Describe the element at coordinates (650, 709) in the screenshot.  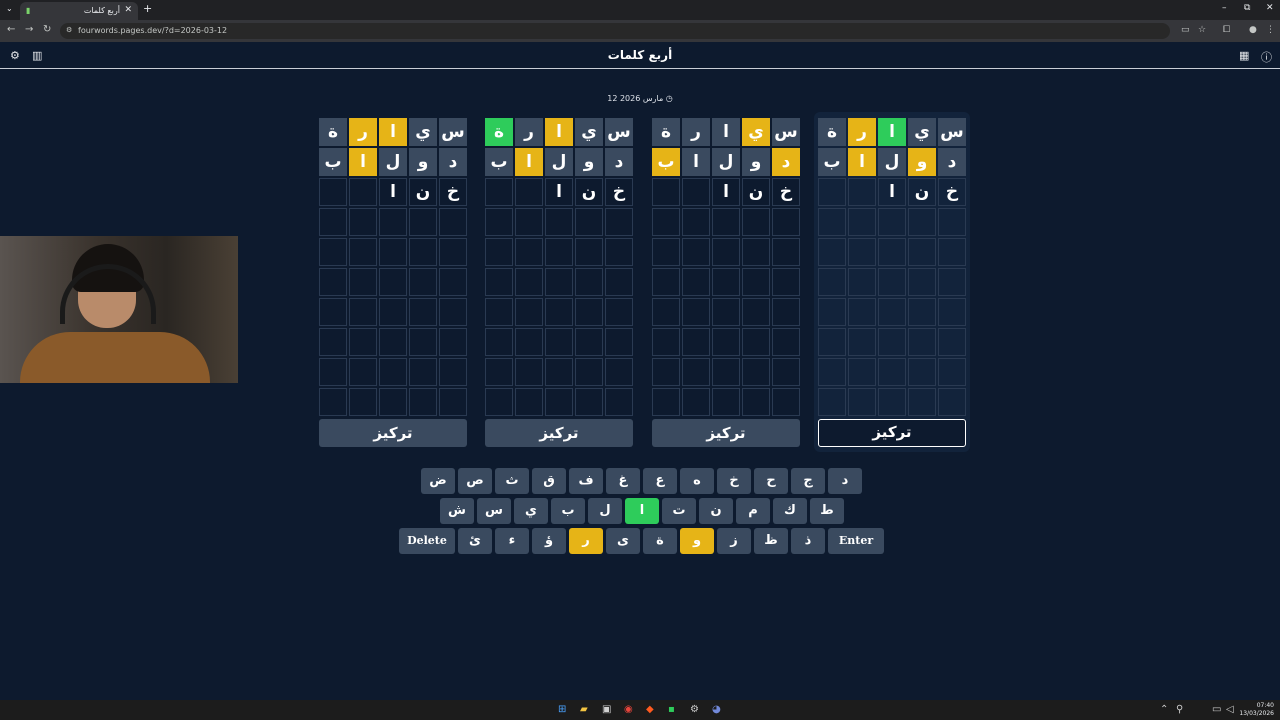
I see `brave-icon: ◆` at that location.